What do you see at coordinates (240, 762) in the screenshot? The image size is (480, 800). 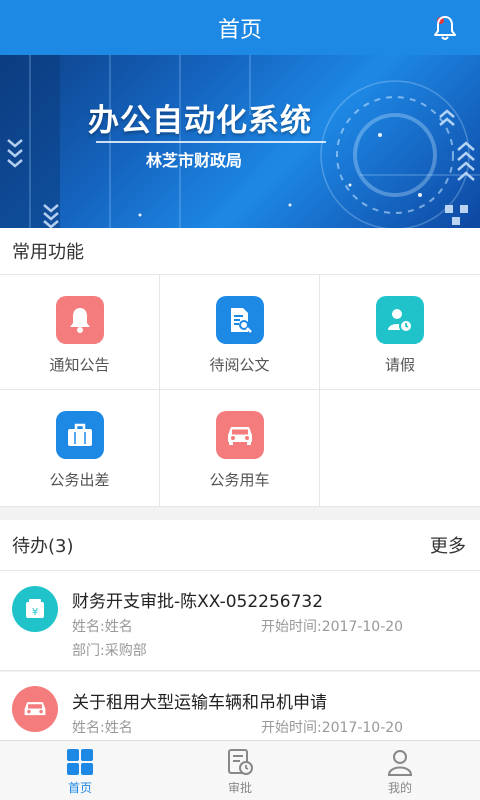 I see `approval-icon` at bounding box center [240, 762].